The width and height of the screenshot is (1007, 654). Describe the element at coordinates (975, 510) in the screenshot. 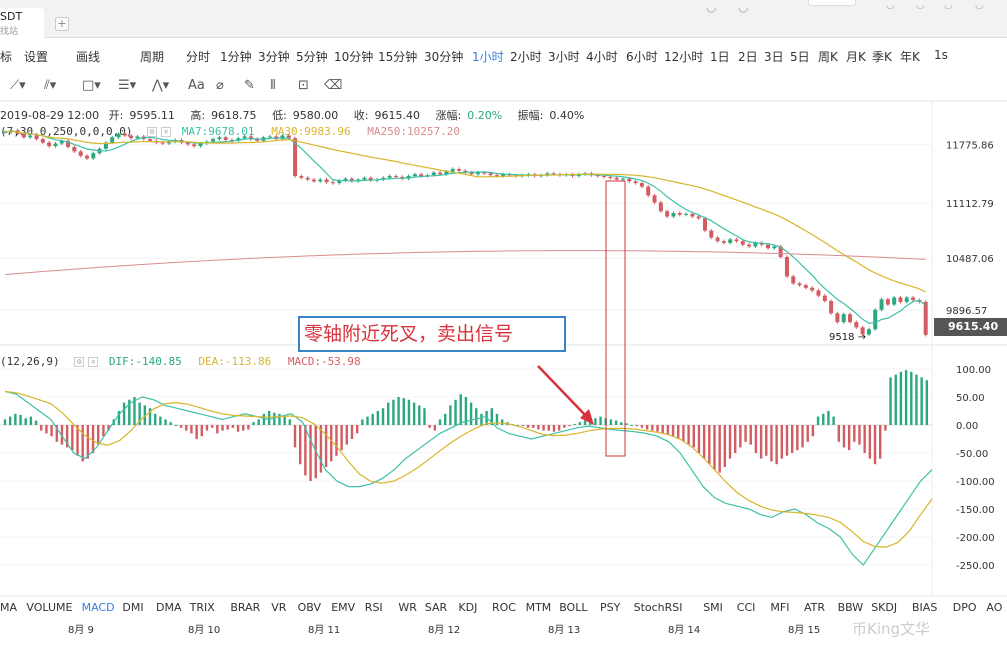

I see `macd-tick-label: -150.00` at that location.